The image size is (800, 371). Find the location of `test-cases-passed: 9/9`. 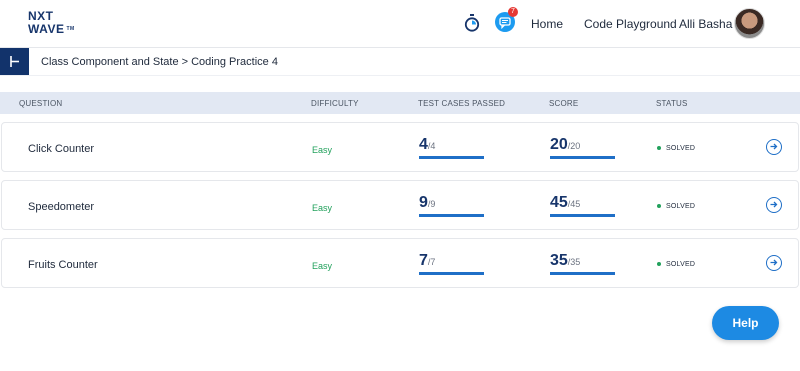

test-cases-passed: 9/9 is located at coordinates (451, 209).